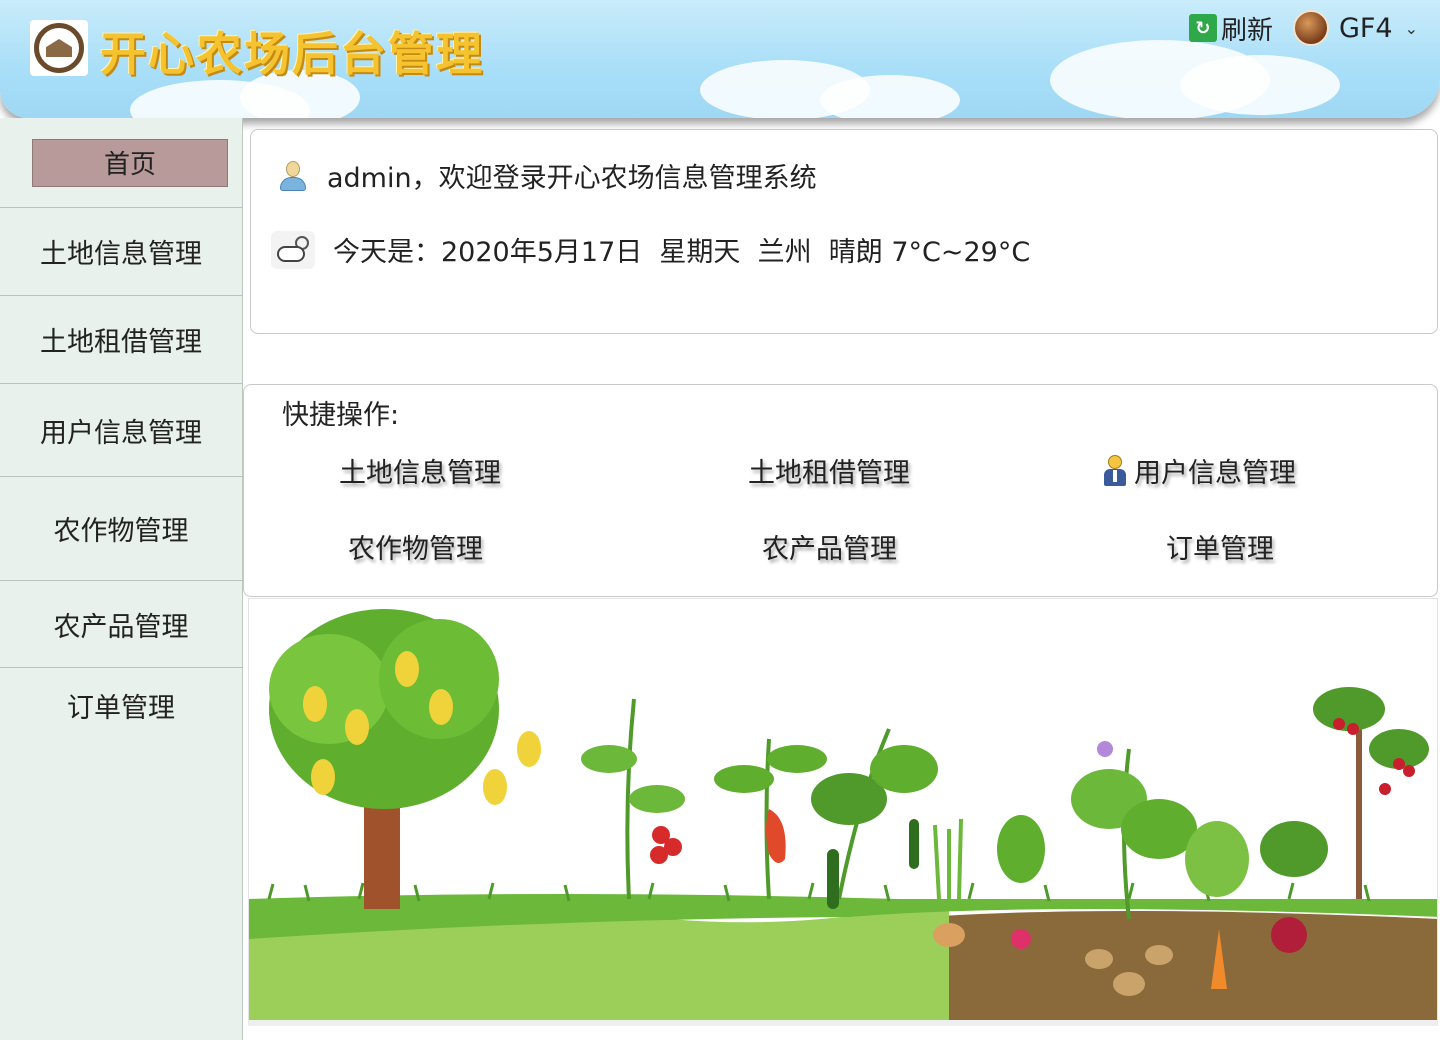  I want to click on sidebar-item-user-info: 用户信息管理, so click(121, 430).